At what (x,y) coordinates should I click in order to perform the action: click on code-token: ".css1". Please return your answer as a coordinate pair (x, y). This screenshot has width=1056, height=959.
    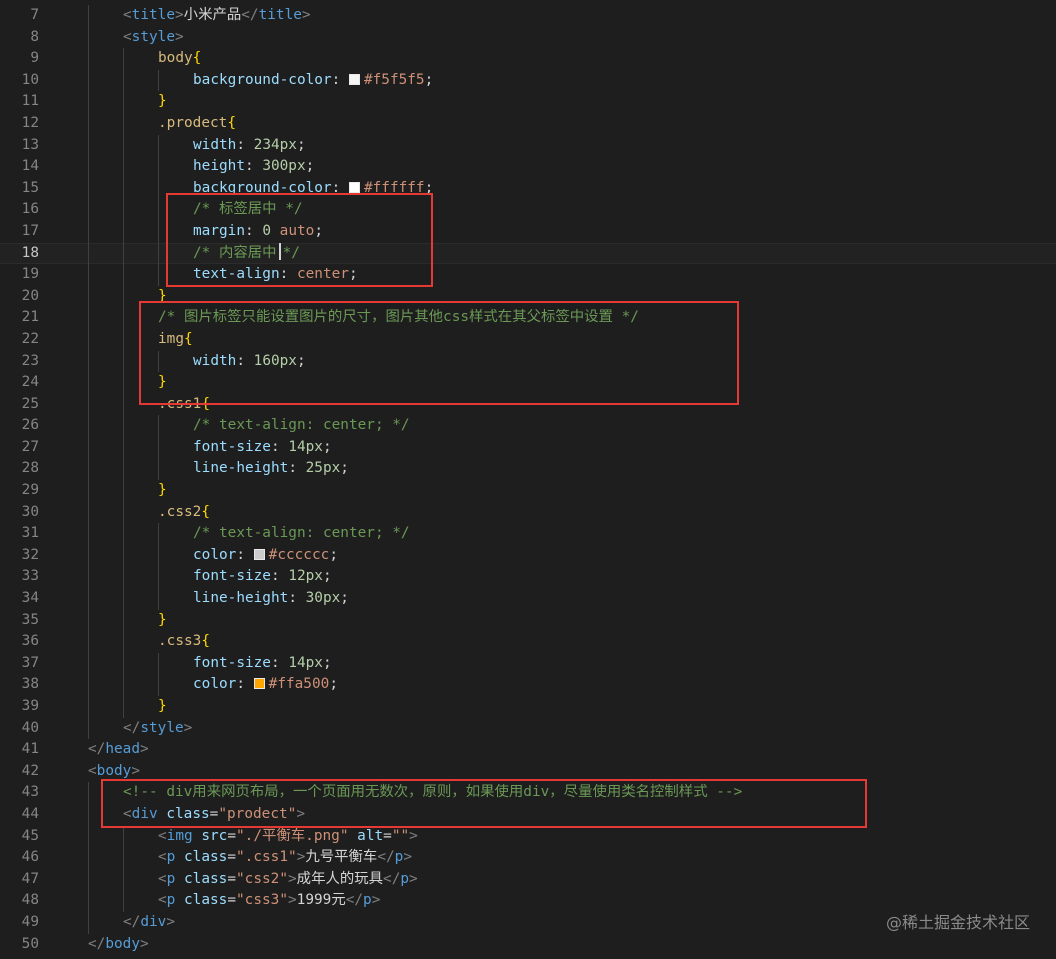
    Looking at the image, I should click on (266, 857).